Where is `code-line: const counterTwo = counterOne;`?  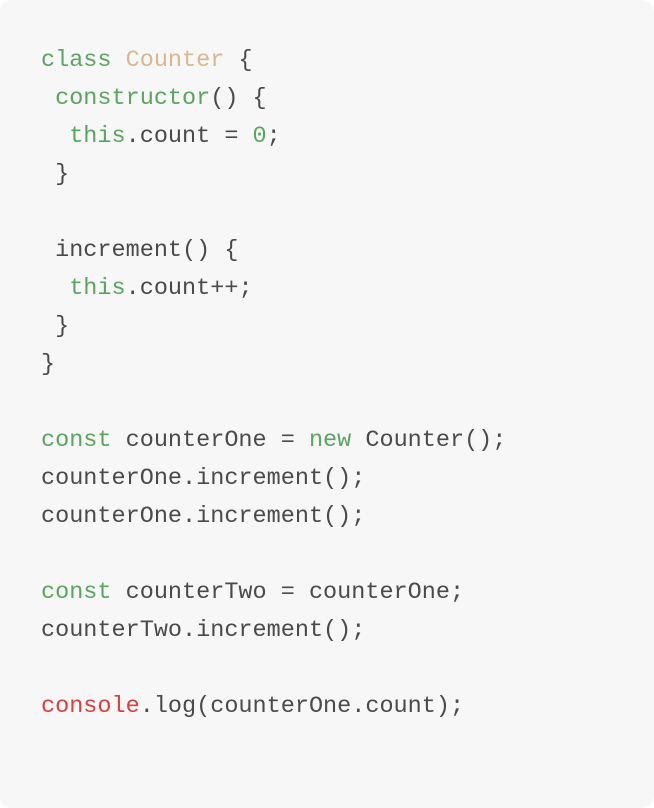 code-line: const counterTwo = counterOne; is located at coordinates (273, 593).